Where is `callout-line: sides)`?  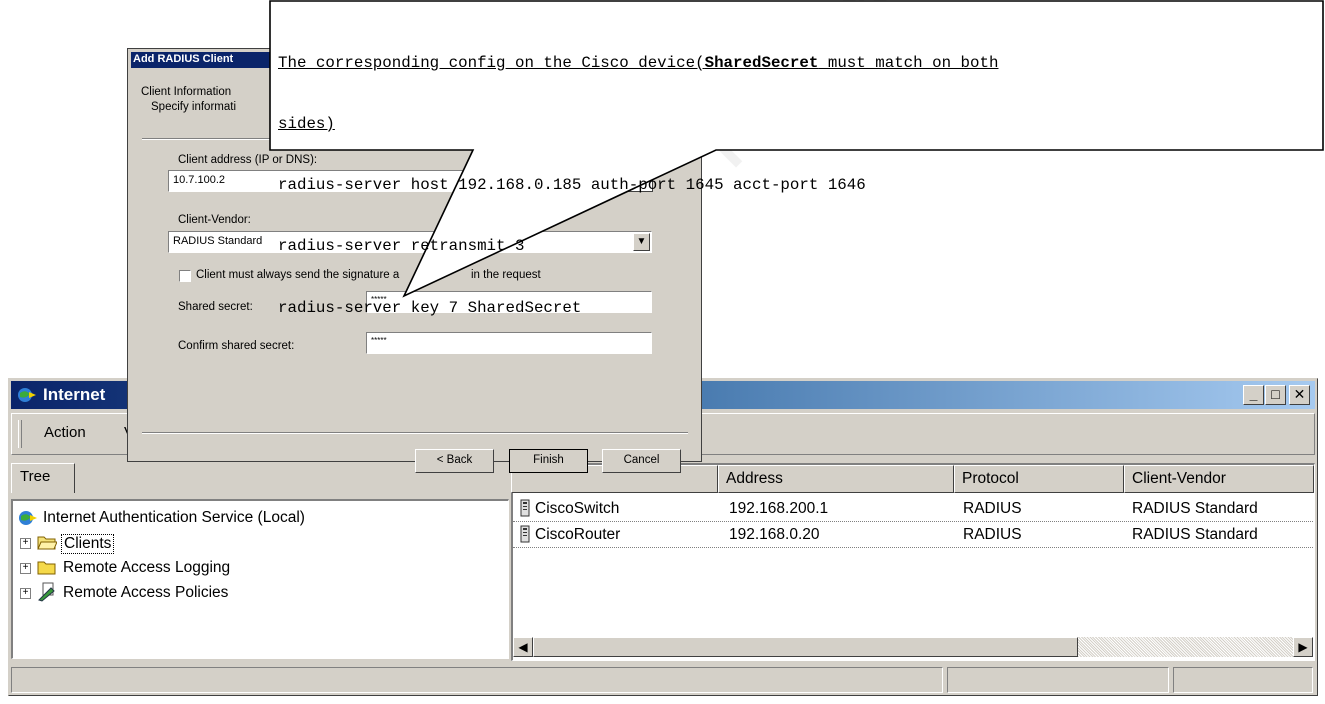 callout-line: sides) is located at coordinates (306, 124).